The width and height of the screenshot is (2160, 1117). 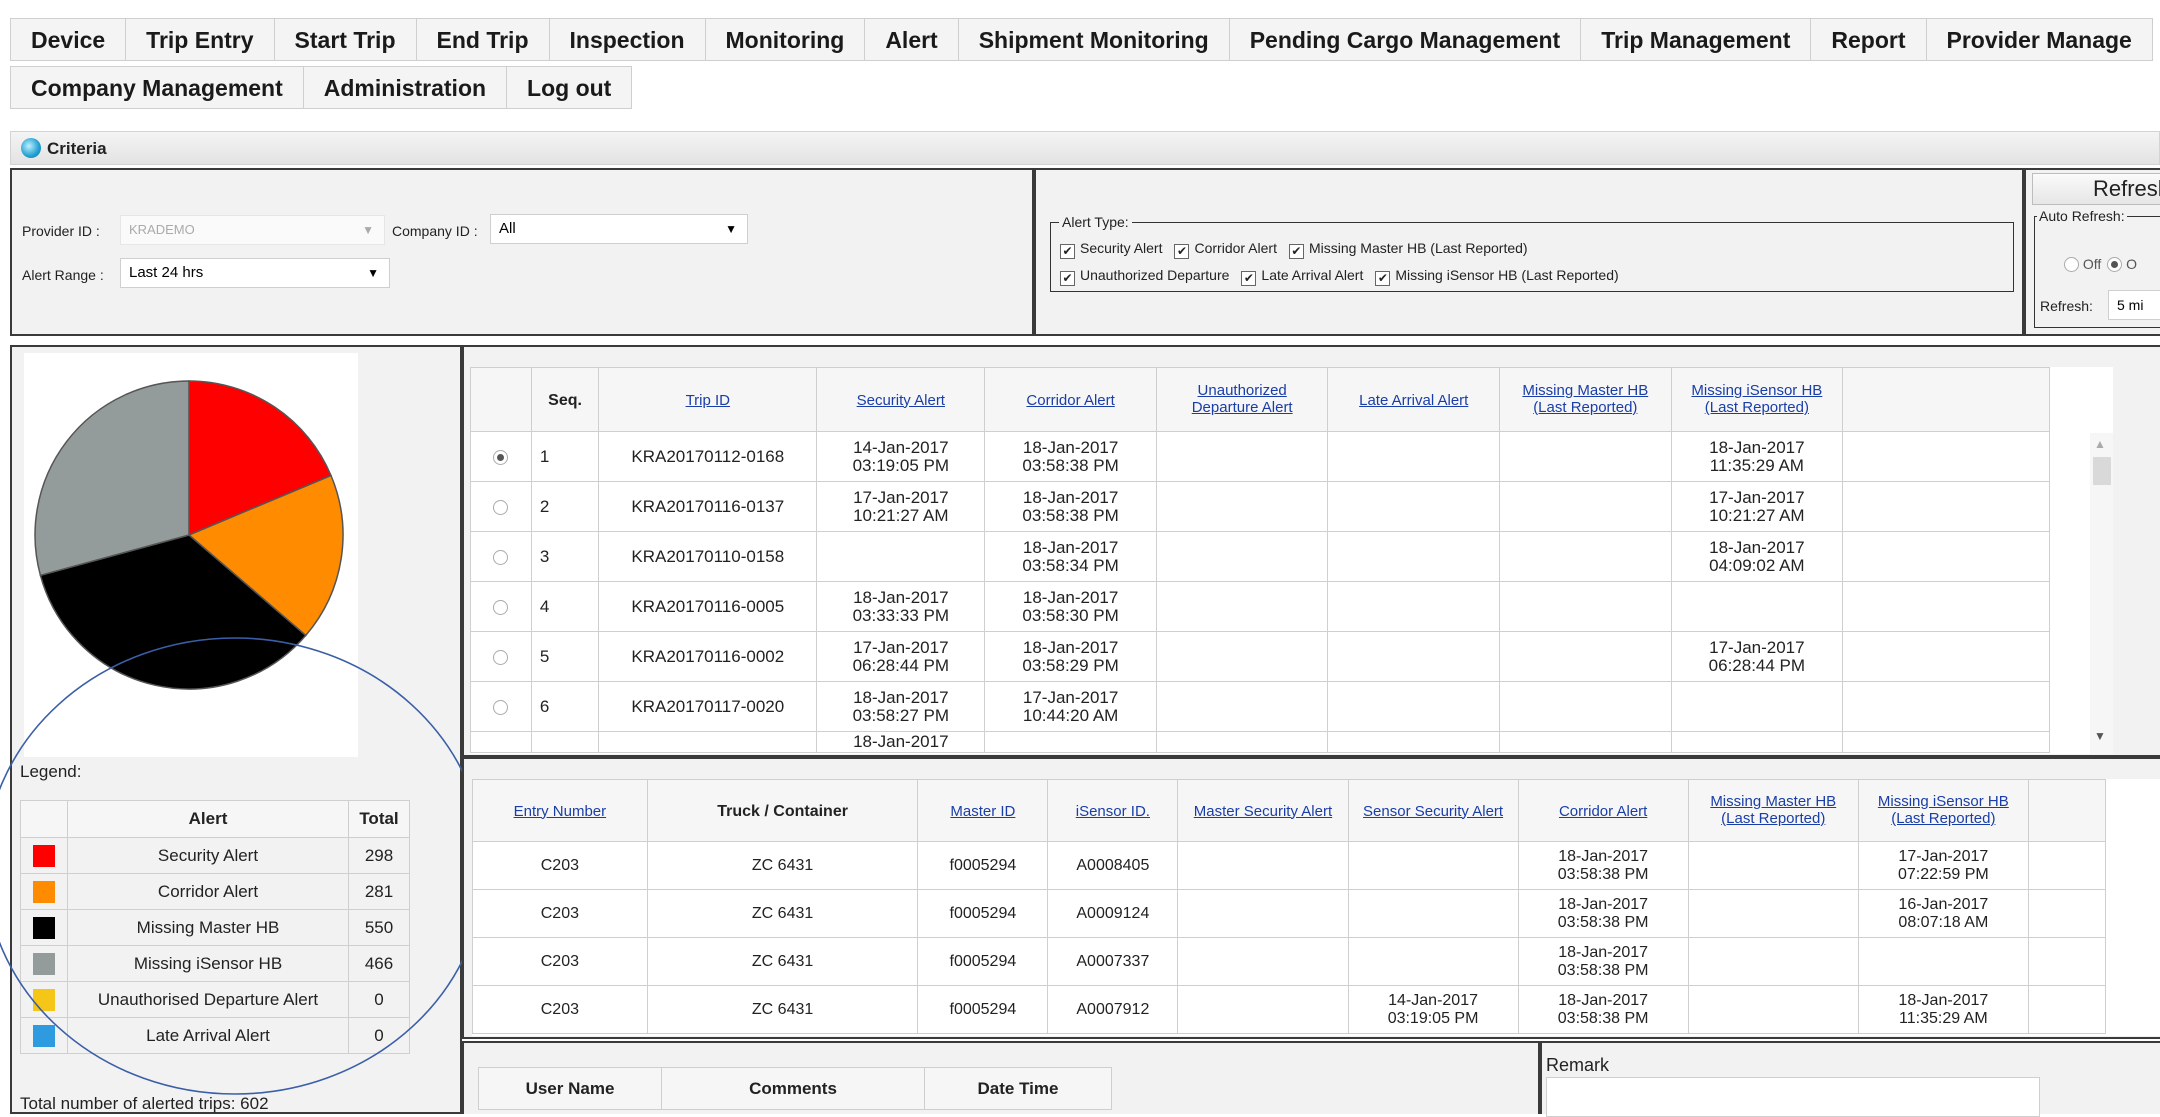 I want to click on trips-col-label: Security Alert, so click(x=900, y=400).